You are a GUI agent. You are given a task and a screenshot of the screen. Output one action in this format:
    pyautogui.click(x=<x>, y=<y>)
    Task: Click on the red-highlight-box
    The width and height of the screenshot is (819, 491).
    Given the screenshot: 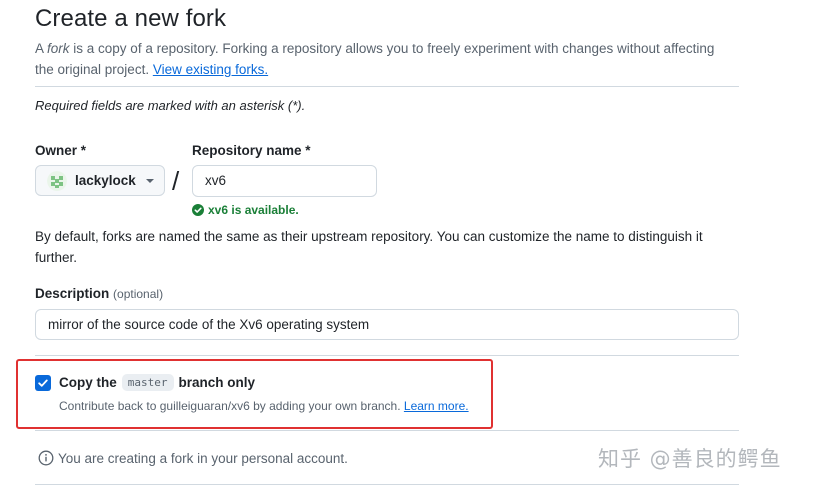 What is the action you would take?
    pyautogui.click(x=254, y=394)
    